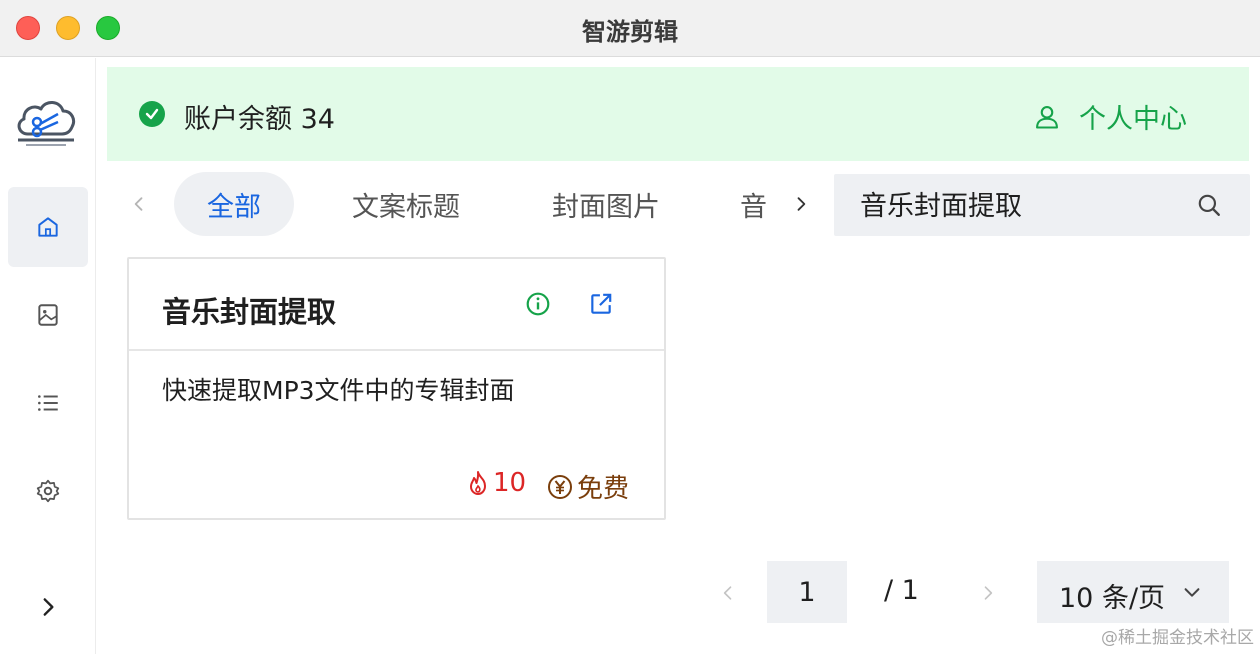 This screenshot has height=654, width=1260. I want to click on sidebar-expand-button, so click(48, 607).